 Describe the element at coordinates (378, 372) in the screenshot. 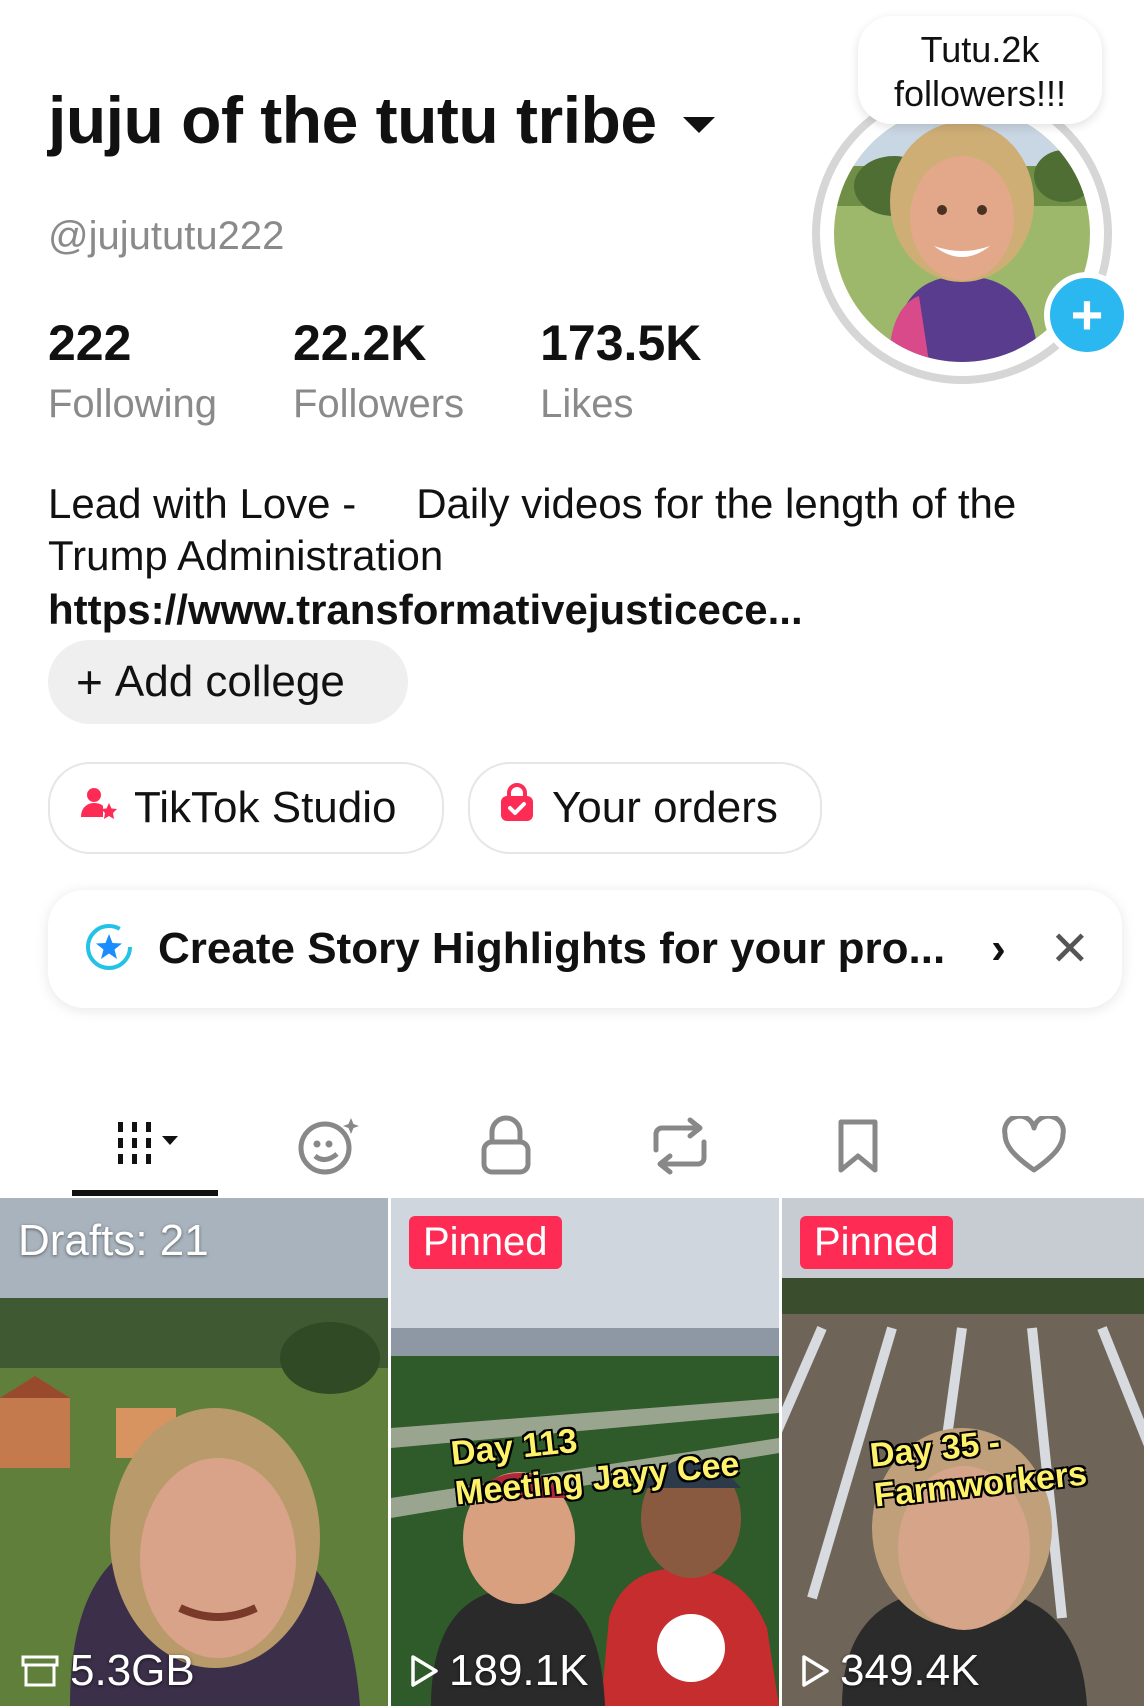

I see `stat-followers: 22.2K Followers` at that location.